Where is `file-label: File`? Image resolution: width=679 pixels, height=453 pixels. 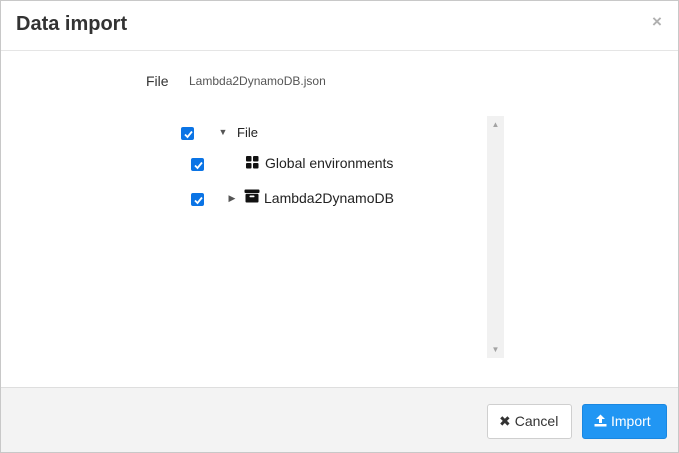 file-label: File is located at coordinates (157, 81).